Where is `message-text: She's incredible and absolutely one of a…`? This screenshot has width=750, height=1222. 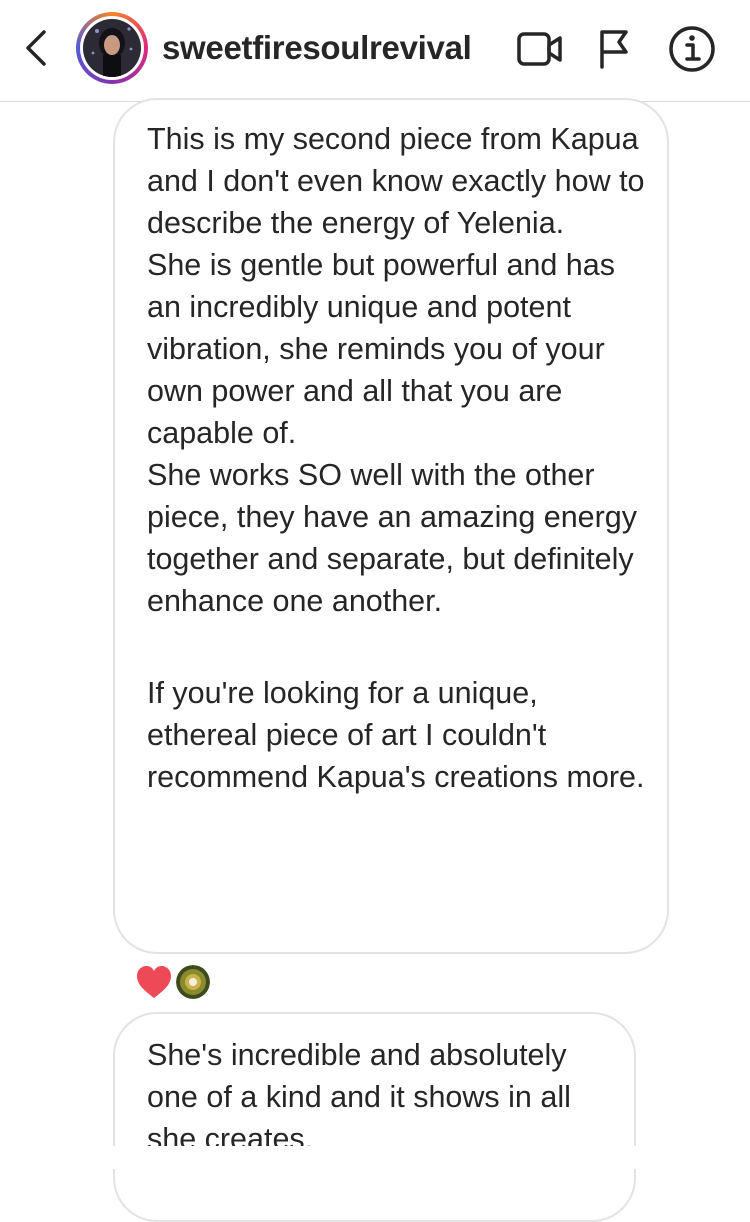 message-text: She's incredible and absolutely one of a… is located at coordinates (359, 1097).